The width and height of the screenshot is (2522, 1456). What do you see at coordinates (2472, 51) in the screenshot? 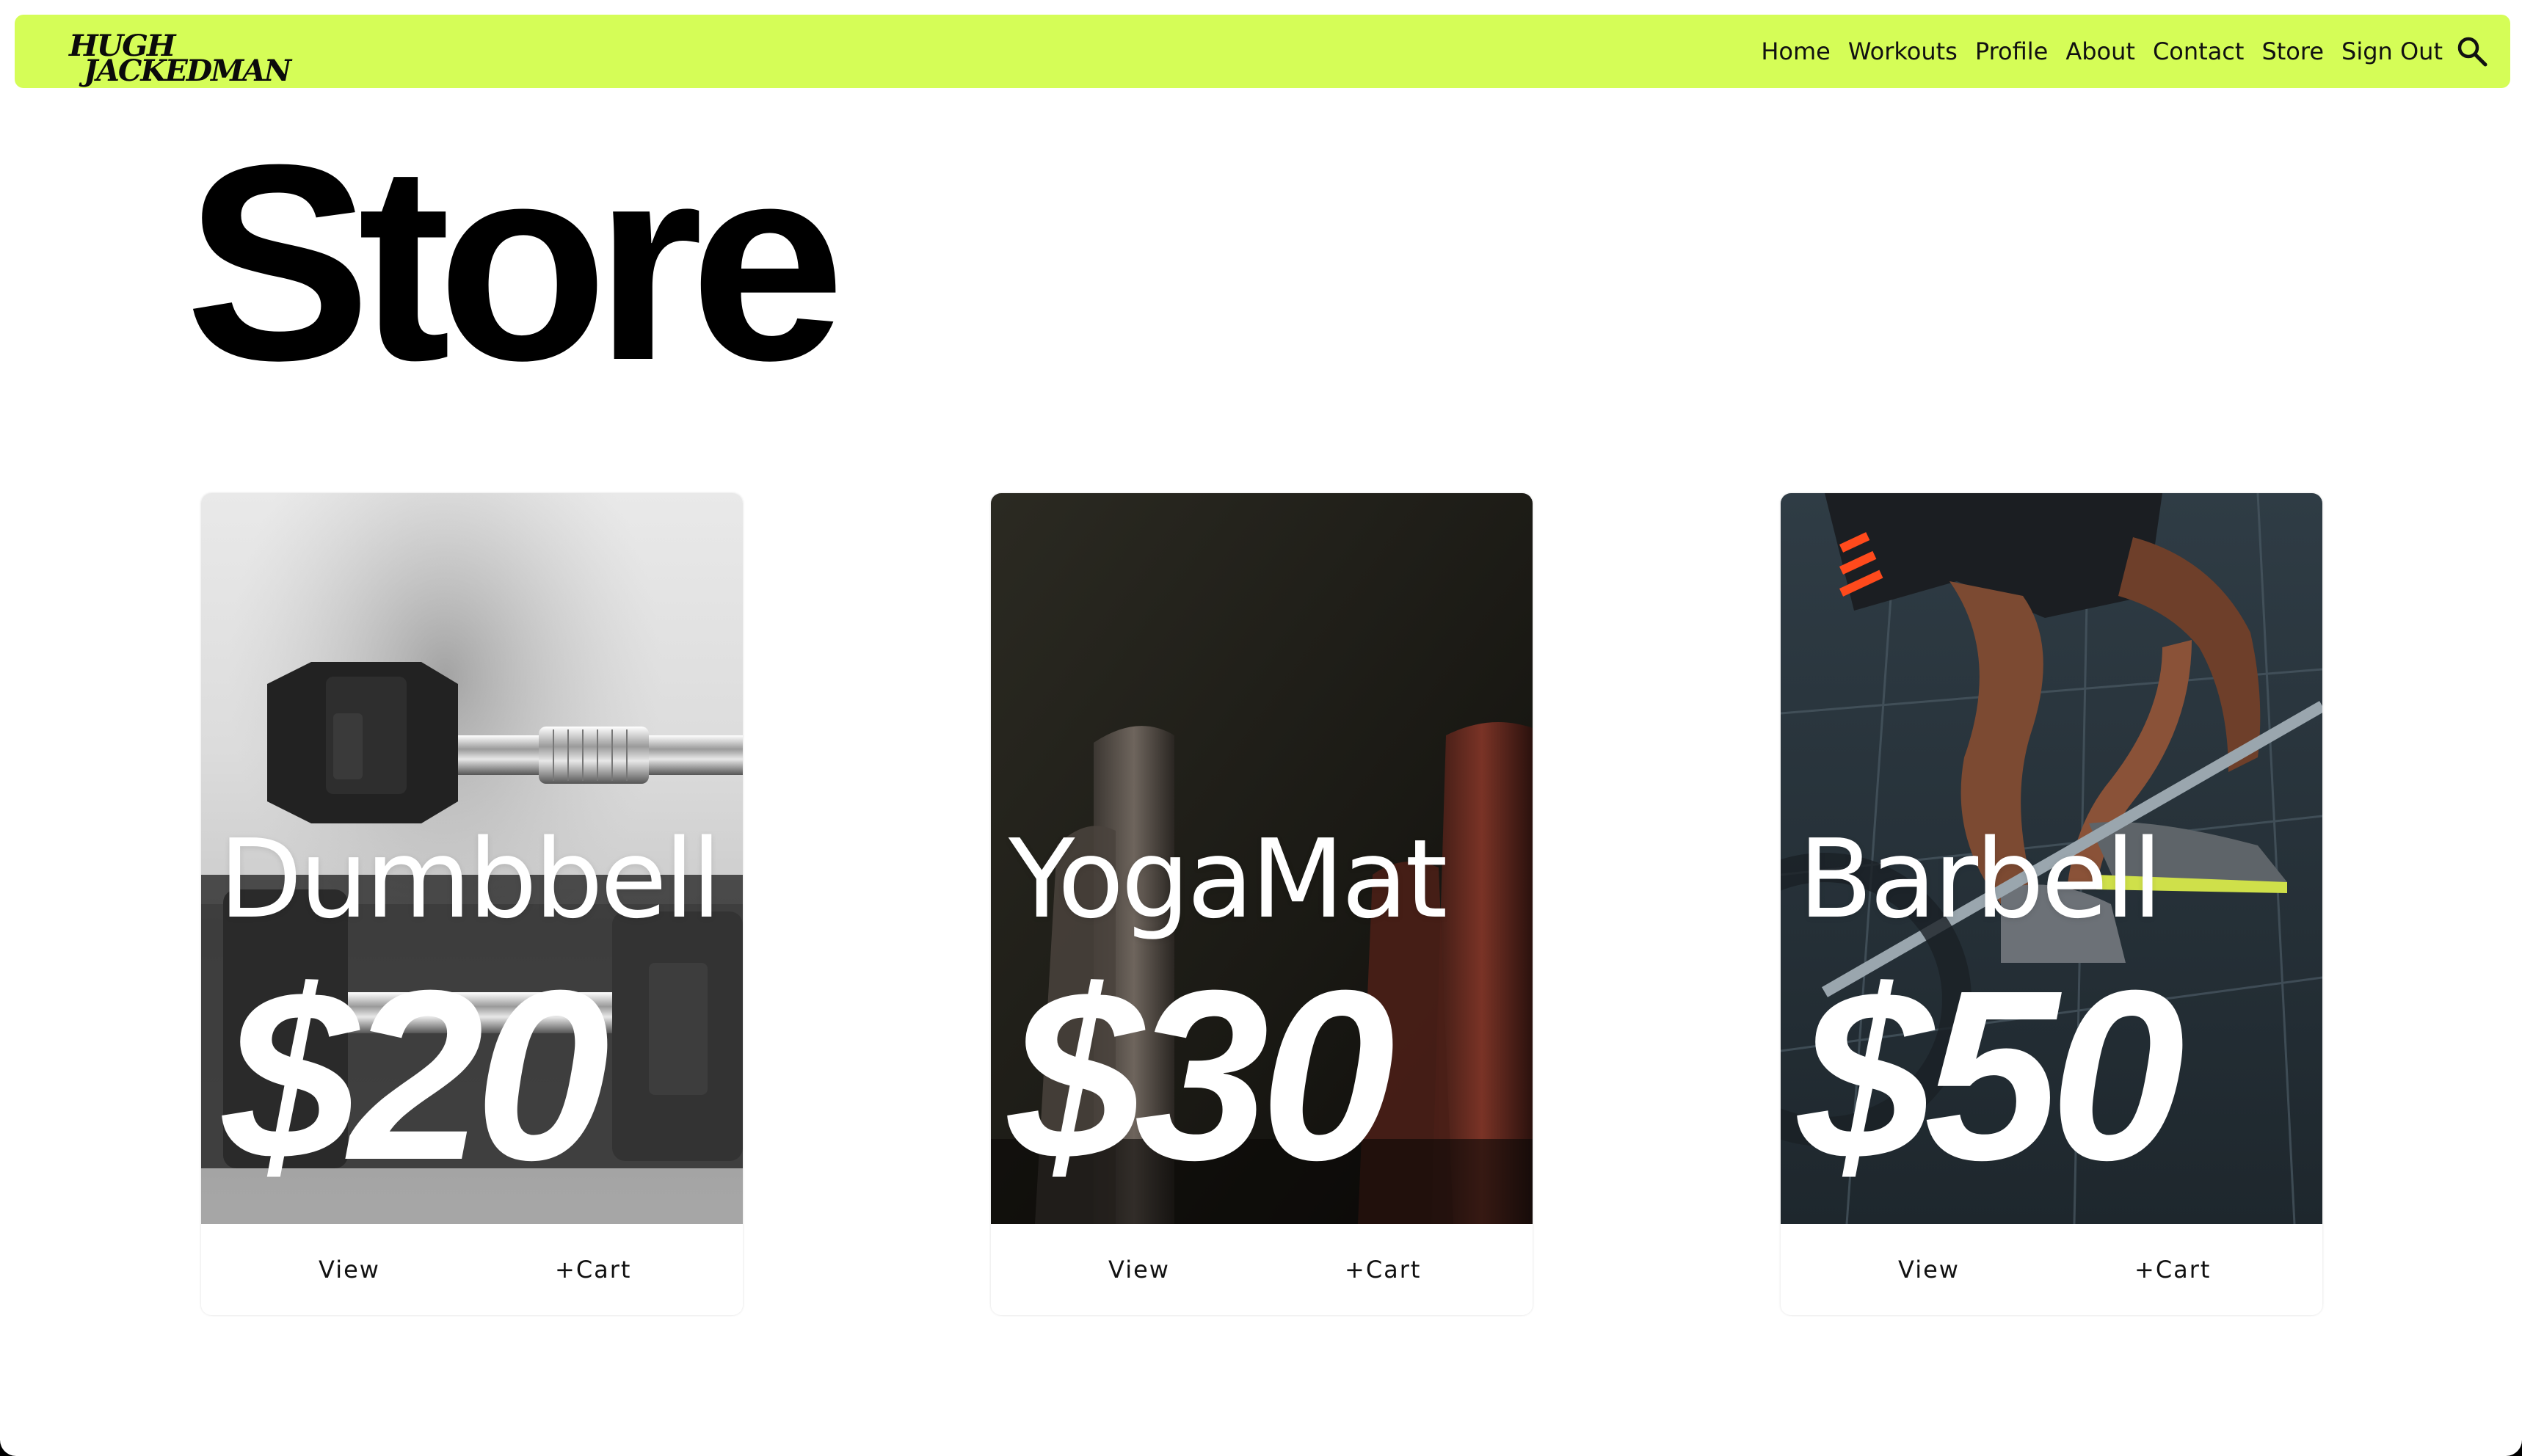
I see `search-icon` at bounding box center [2472, 51].